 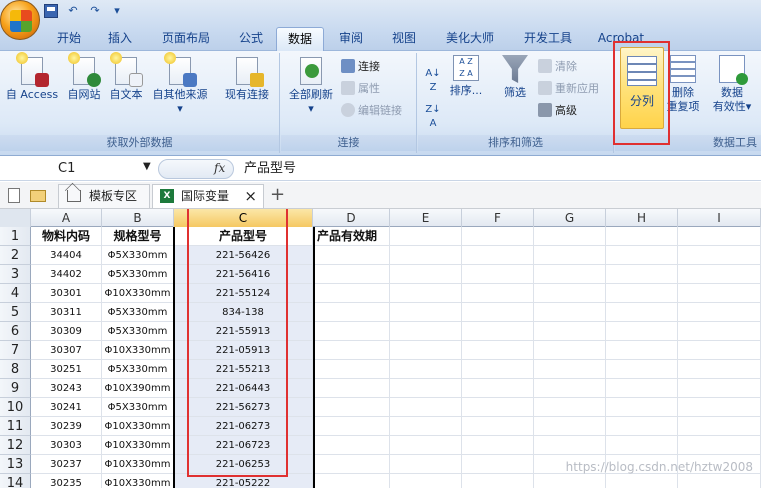 What do you see at coordinates (404, 39) in the screenshot?
I see `tab-view: 视图` at bounding box center [404, 39].